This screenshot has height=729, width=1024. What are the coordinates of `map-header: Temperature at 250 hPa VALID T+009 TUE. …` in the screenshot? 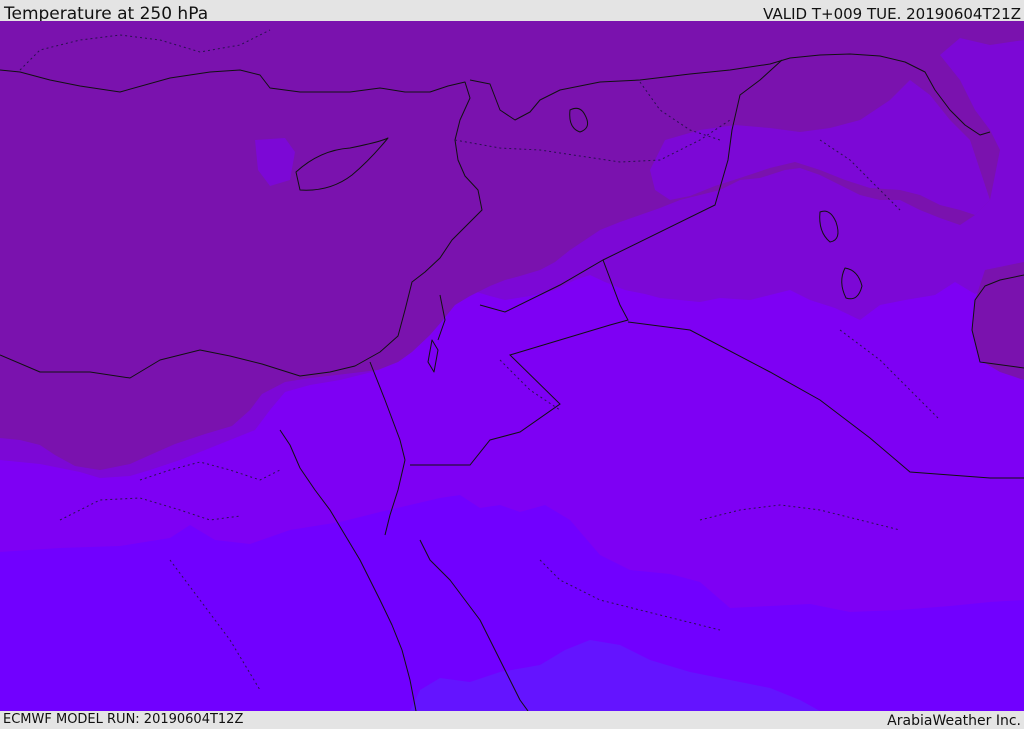 It's located at (512, 12).